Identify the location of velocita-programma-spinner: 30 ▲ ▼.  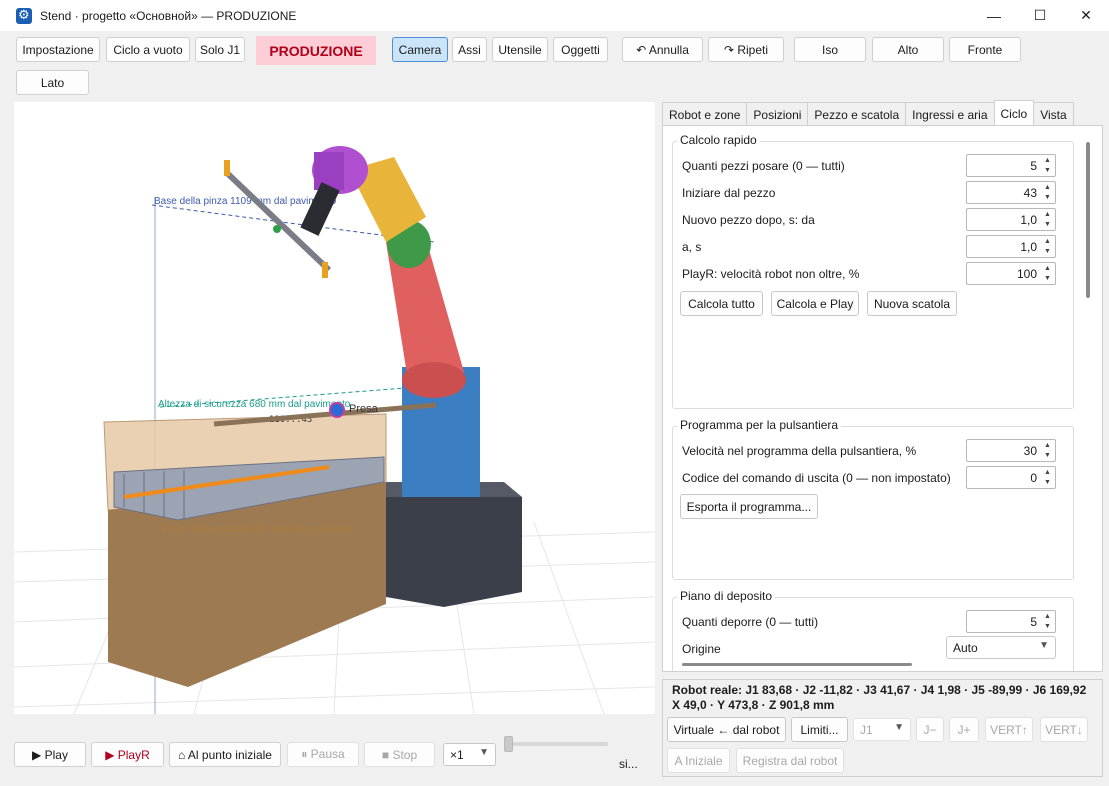
(1011, 450).